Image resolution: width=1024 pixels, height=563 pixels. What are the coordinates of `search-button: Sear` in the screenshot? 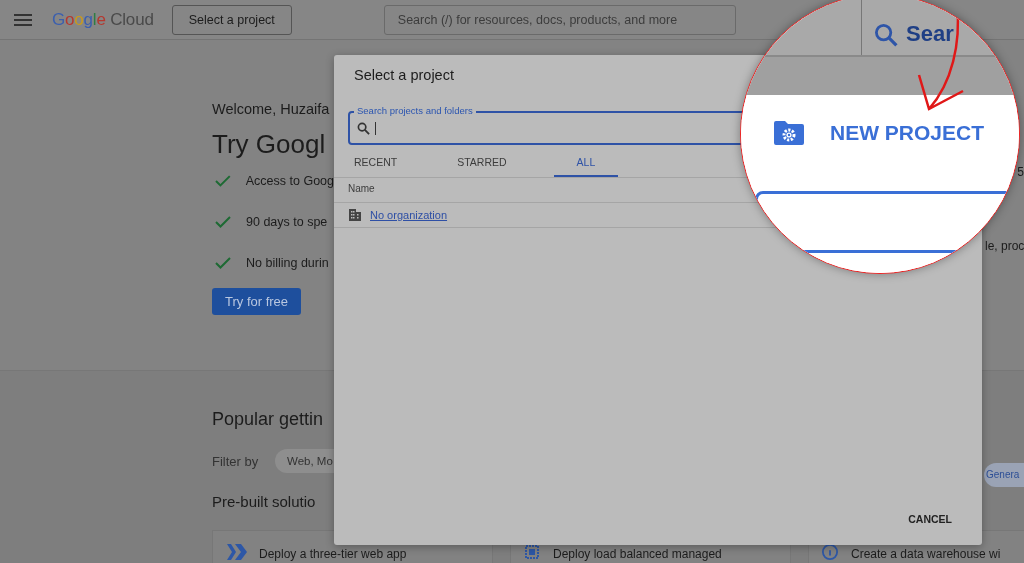 It's located at (940, 27).